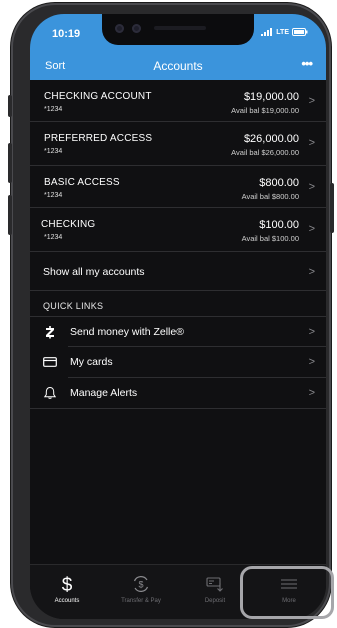  I want to click on volume-down-button, so click(10, 215).